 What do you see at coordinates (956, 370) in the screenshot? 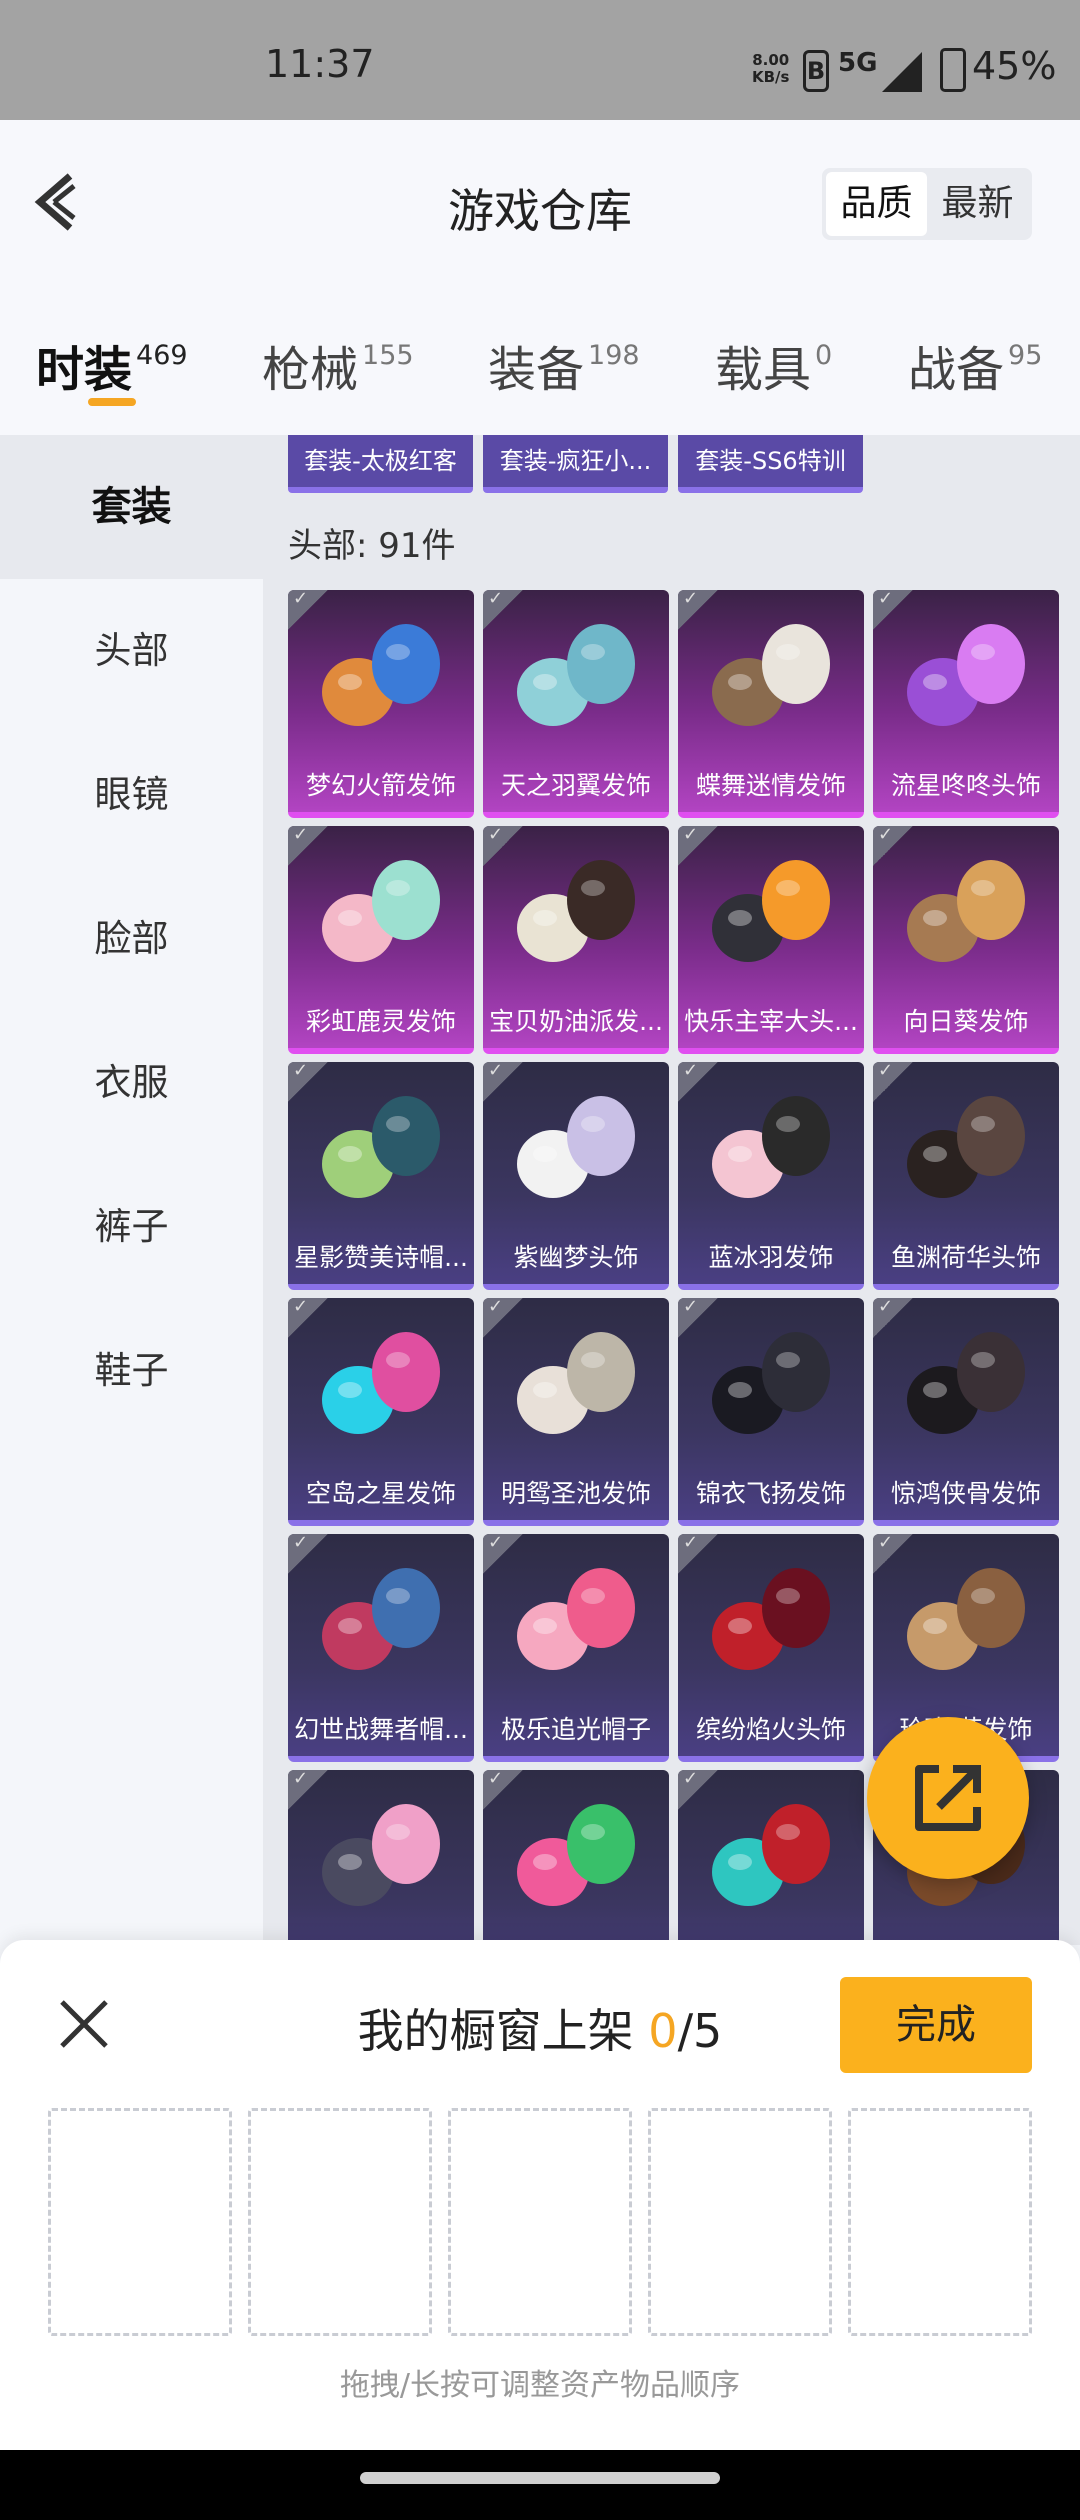
I see `tab-label: 战备` at bounding box center [956, 370].